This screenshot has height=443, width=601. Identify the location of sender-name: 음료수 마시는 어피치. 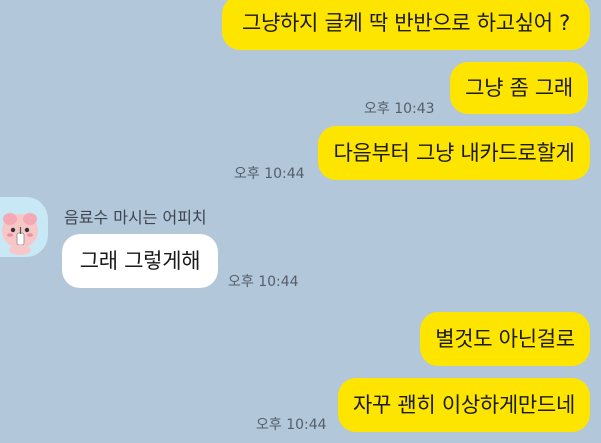
(135, 217).